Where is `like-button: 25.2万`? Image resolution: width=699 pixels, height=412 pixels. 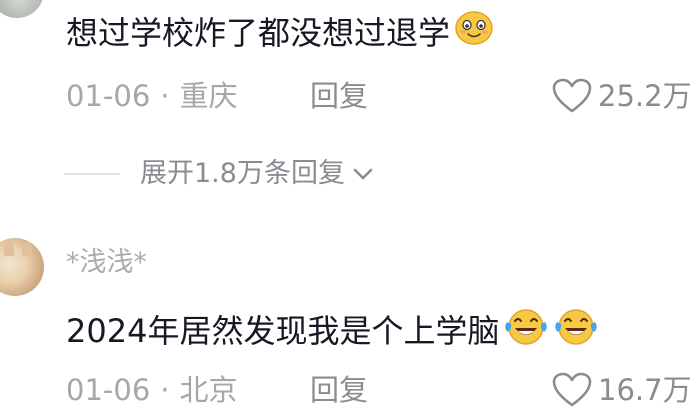 like-button: 25.2万 is located at coordinates (622, 96).